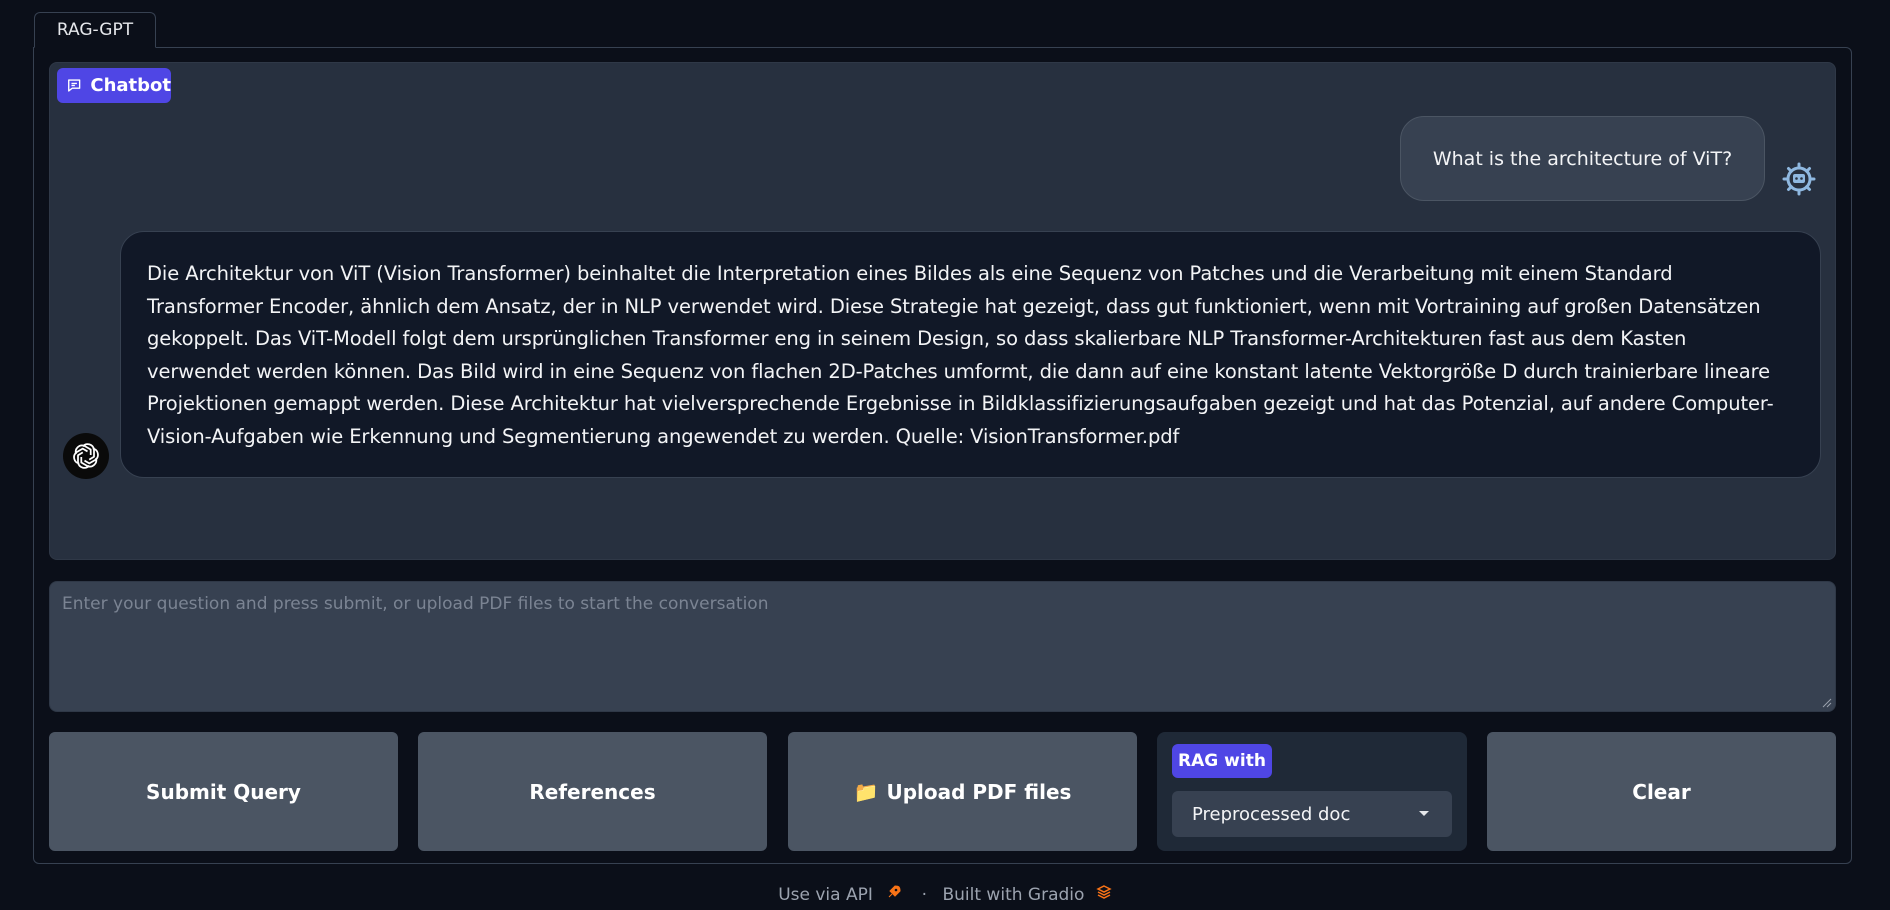 Image resolution: width=1890 pixels, height=910 pixels. I want to click on chatbot-label: Chatbot, so click(114, 85).